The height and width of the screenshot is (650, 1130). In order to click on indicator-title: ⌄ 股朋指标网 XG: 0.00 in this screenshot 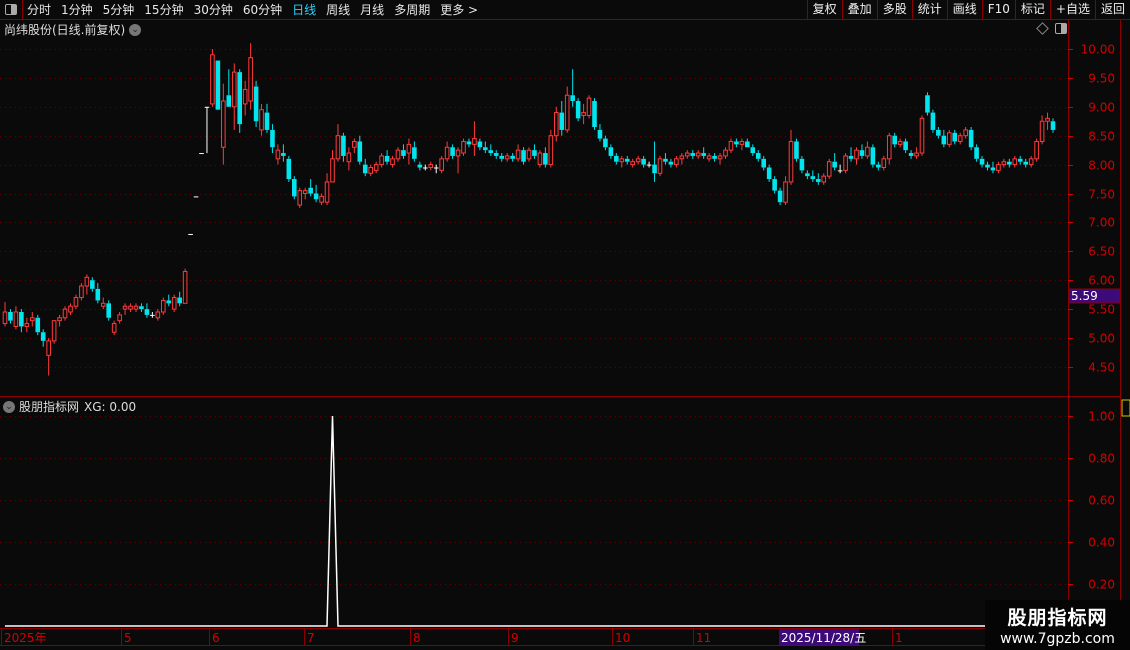, I will do `click(69, 406)`.